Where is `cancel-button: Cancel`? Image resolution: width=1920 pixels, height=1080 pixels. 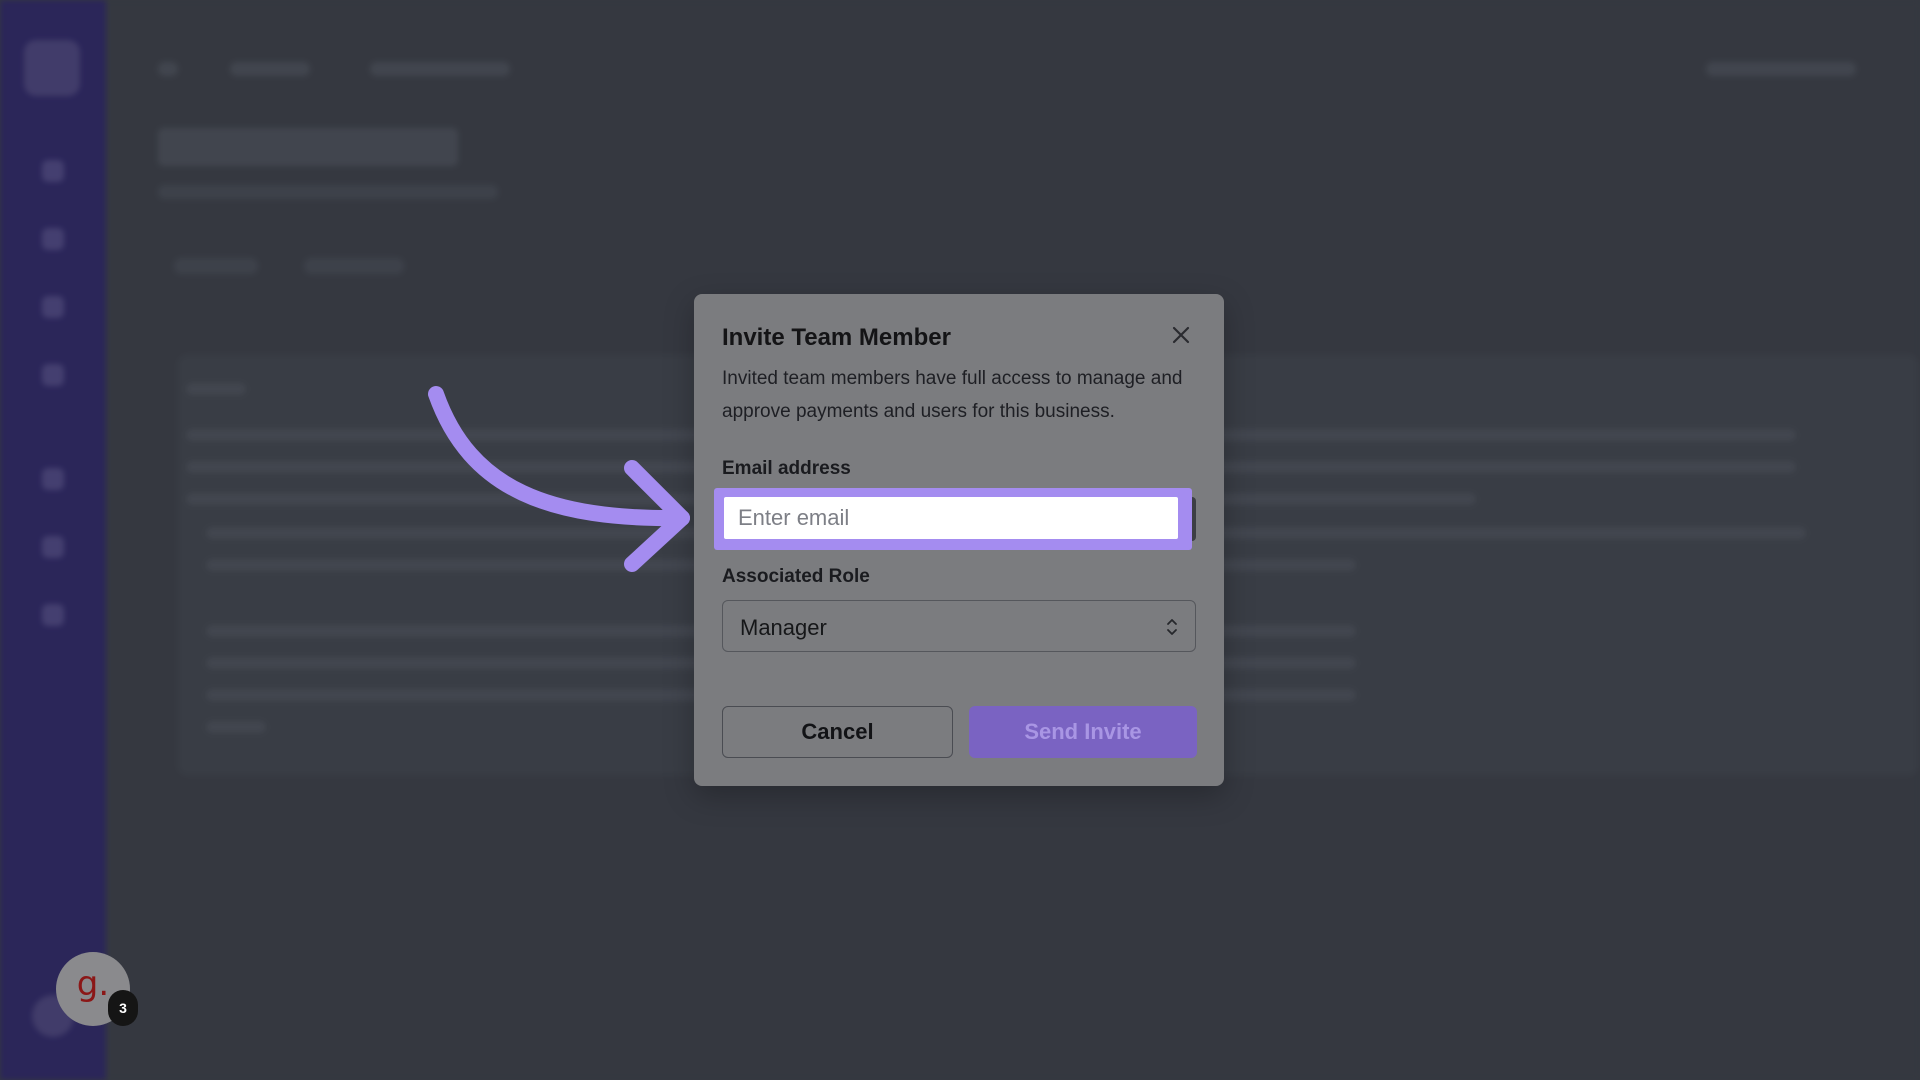
cancel-button: Cancel is located at coordinates (837, 732).